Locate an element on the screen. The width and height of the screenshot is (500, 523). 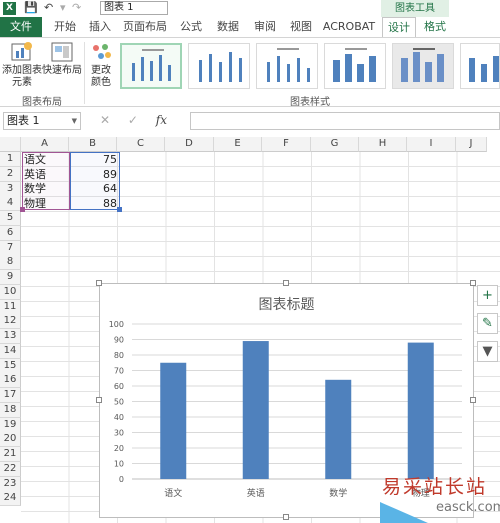
redo-icon: ↷ is located at coordinates (76, 8).